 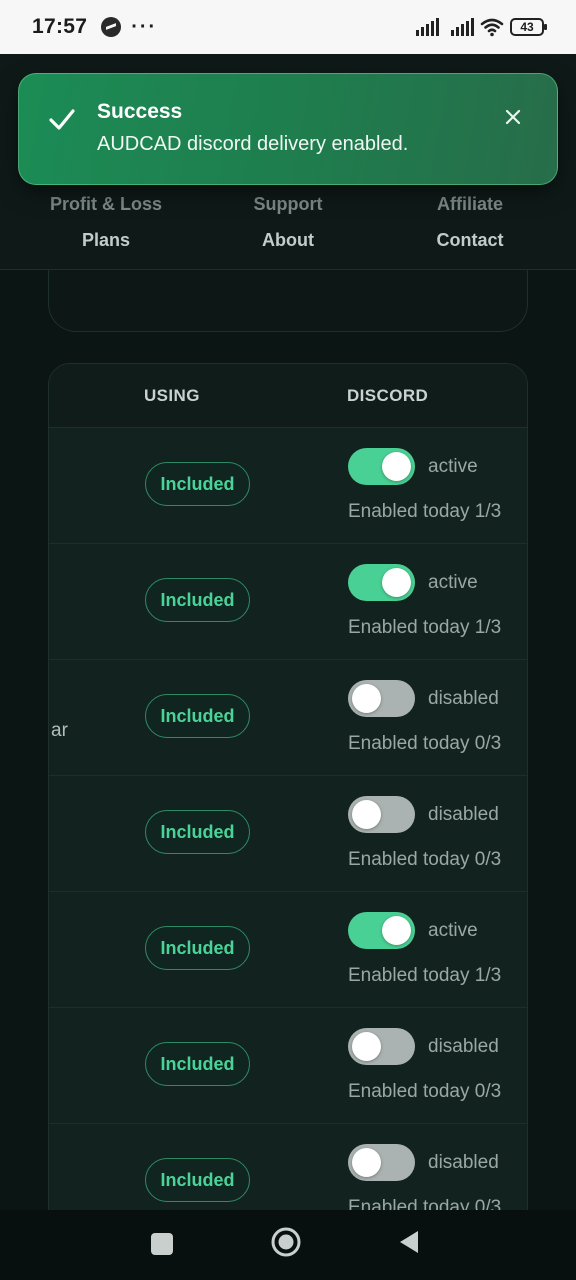 What do you see at coordinates (172, 395) in the screenshot?
I see `column-header-using: USING` at bounding box center [172, 395].